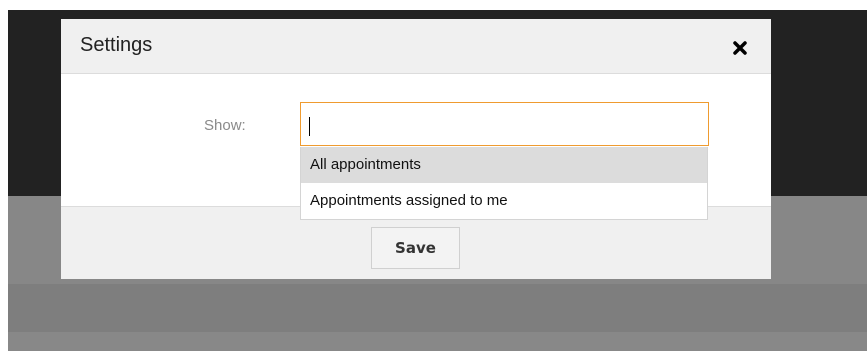  What do you see at coordinates (225, 125) in the screenshot?
I see `show-label: Show:` at bounding box center [225, 125].